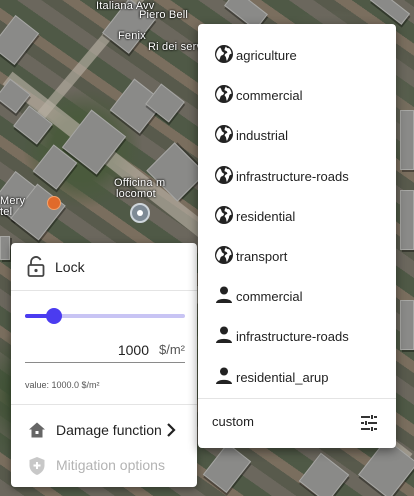  Describe the element at coordinates (297, 398) in the screenshot. I see `menu-divider` at that location.